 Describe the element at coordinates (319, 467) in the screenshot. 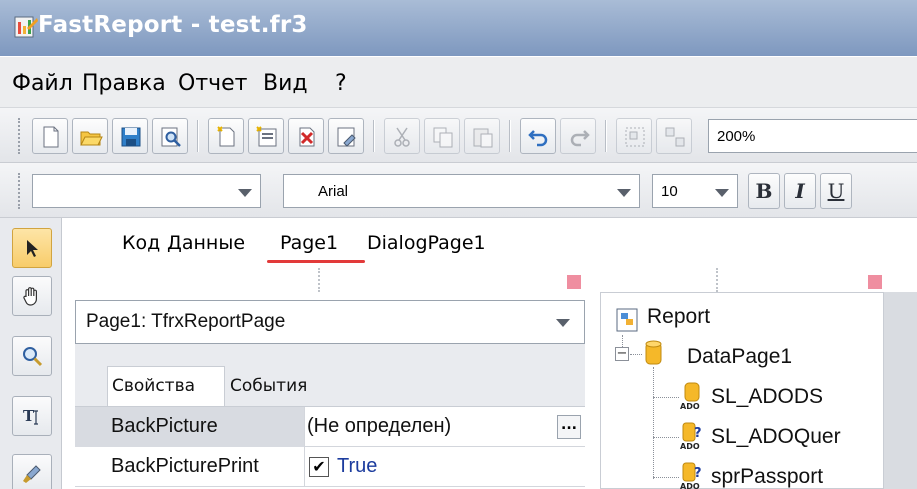

I see `checkbox-checked: ✔` at that location.